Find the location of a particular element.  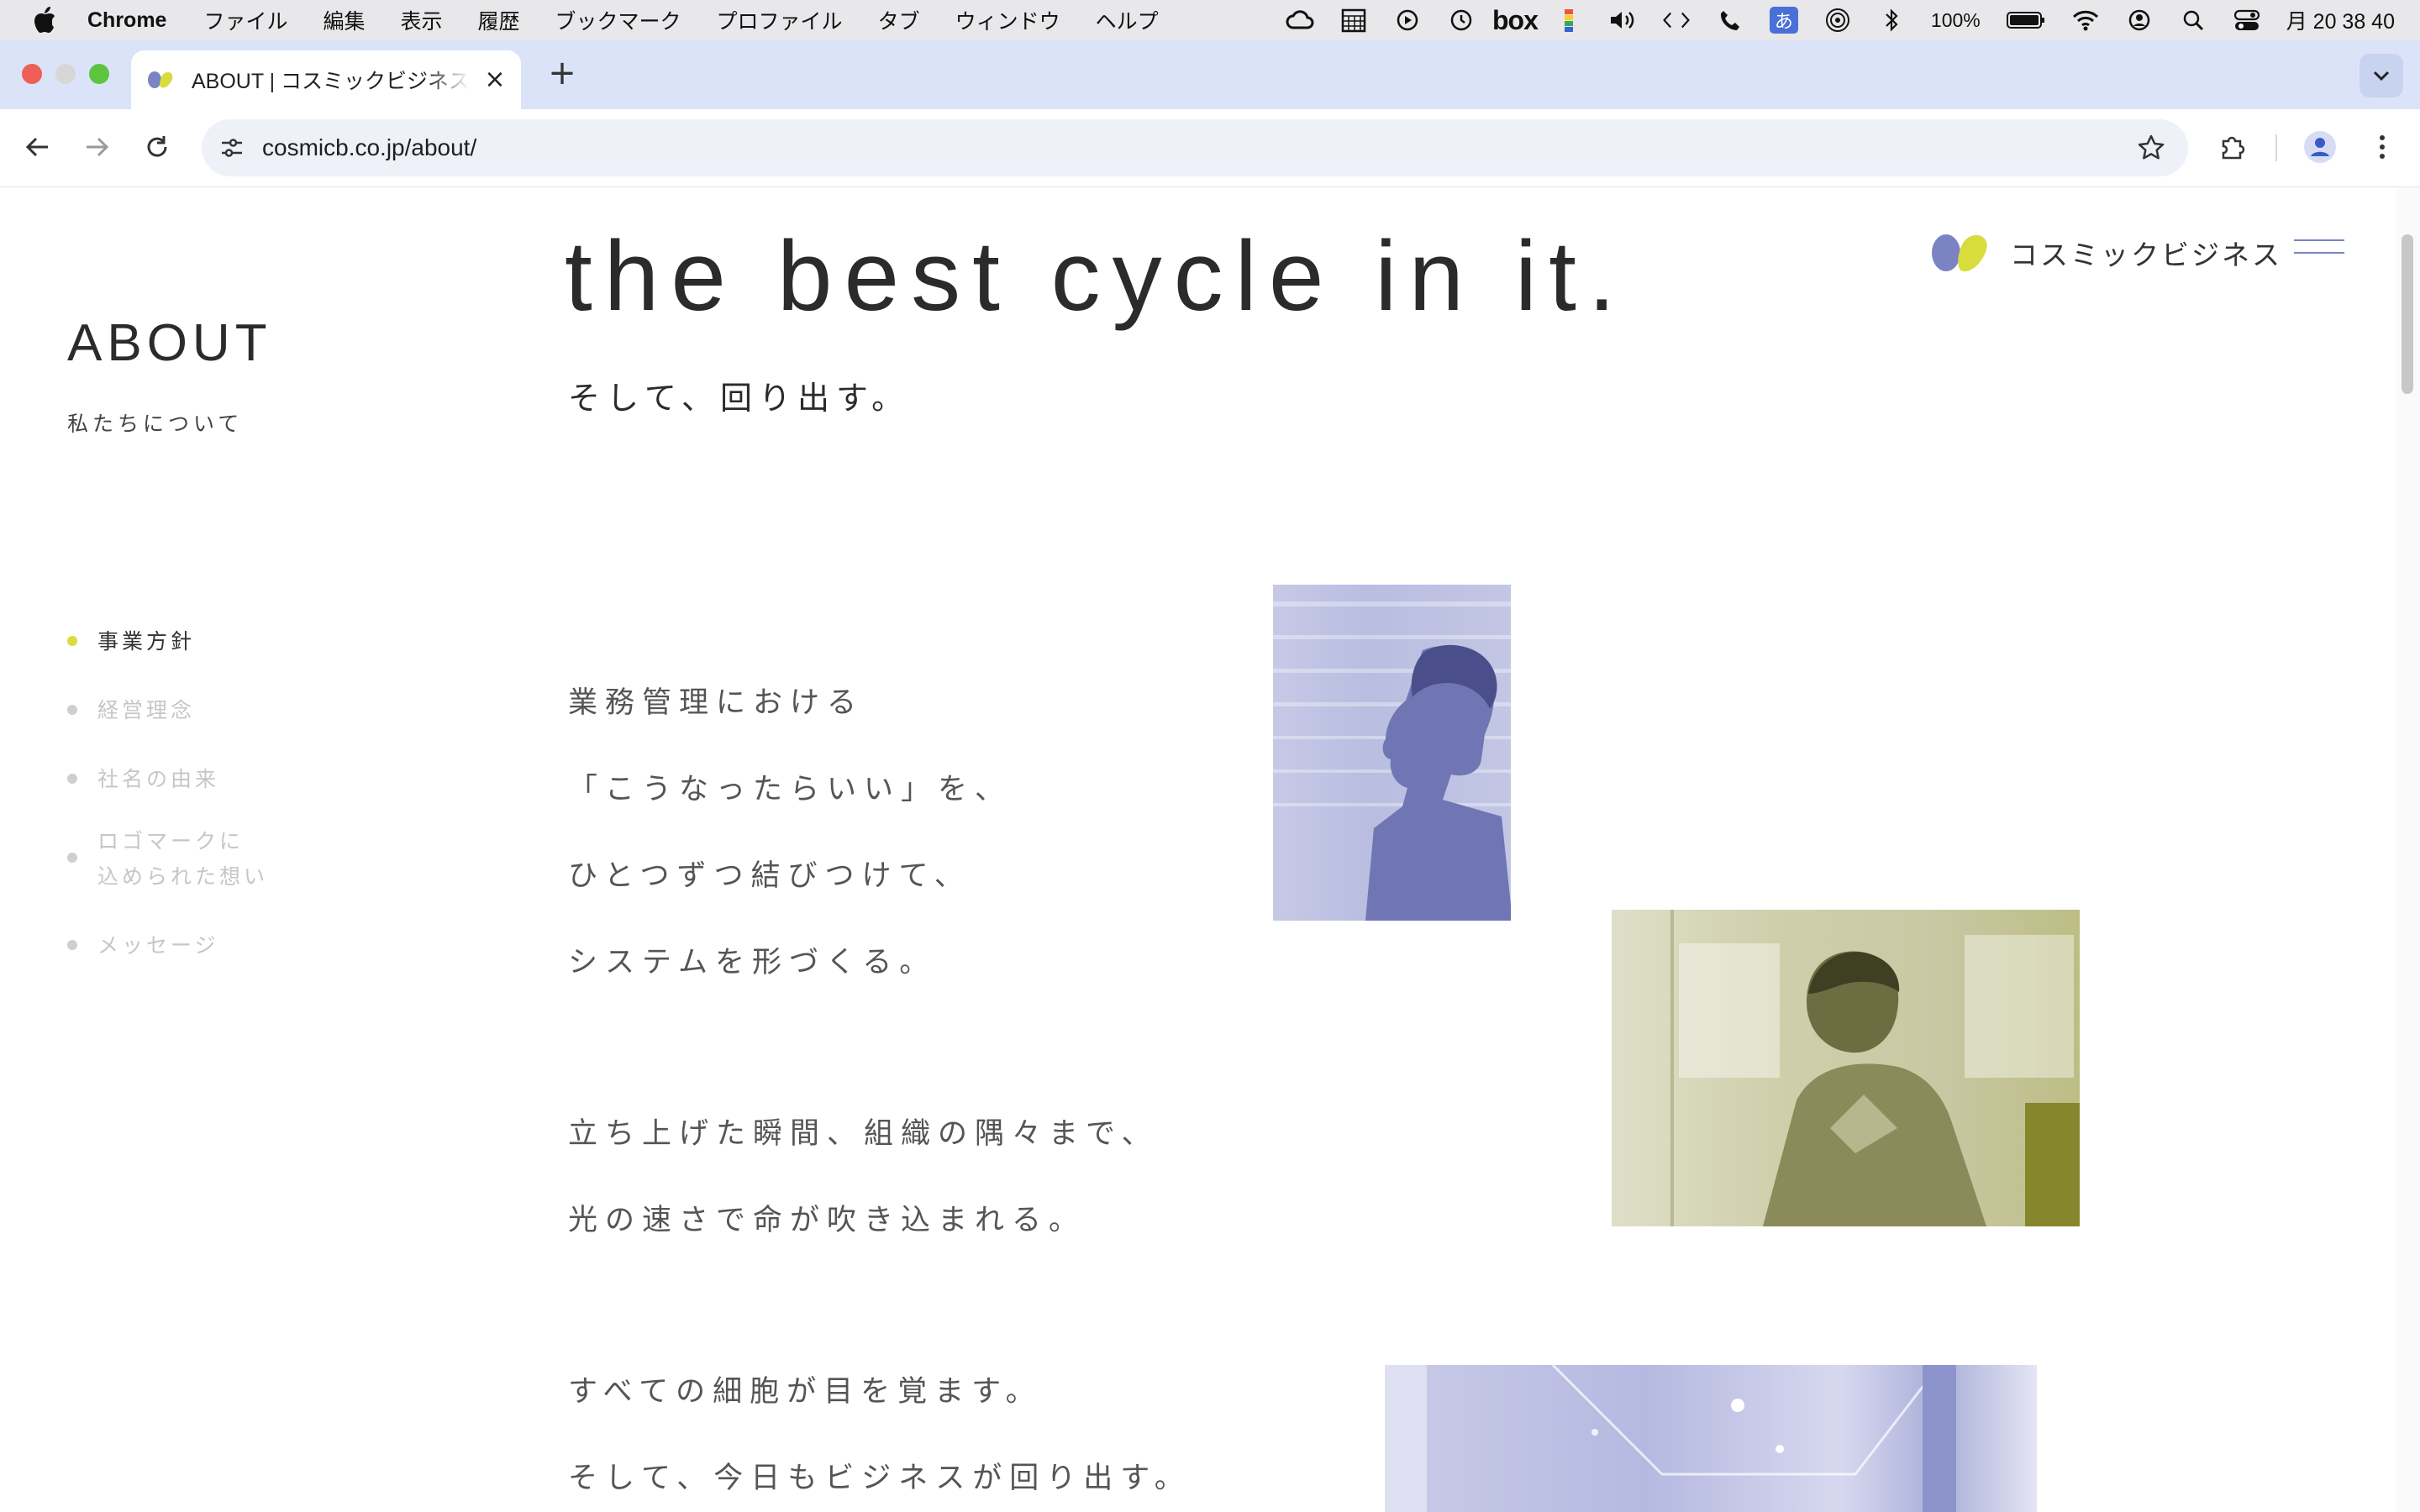

chevron-down-icon is located at coordinates (2382, 76).